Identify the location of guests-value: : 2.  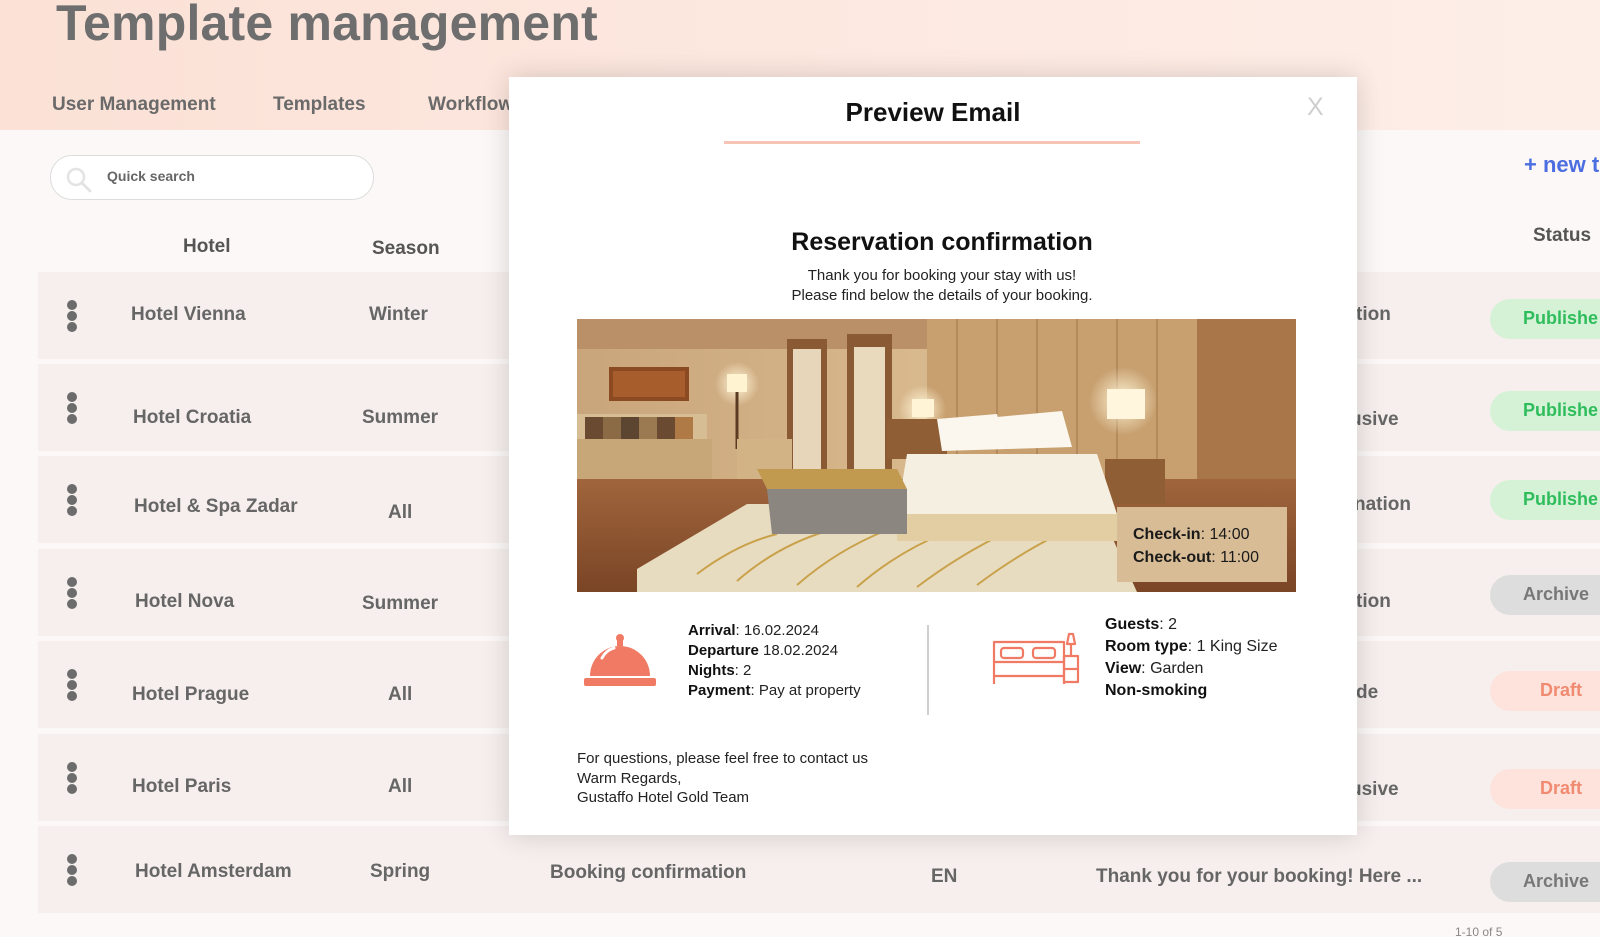
(1168, 624).